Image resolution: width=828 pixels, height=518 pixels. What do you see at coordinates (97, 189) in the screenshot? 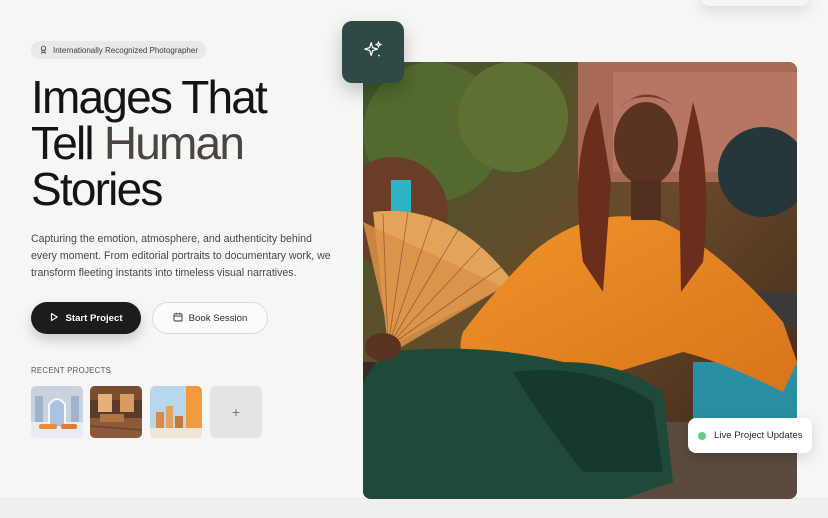
I see `headline-line-3: Stories` at bounding box center [97, 189].